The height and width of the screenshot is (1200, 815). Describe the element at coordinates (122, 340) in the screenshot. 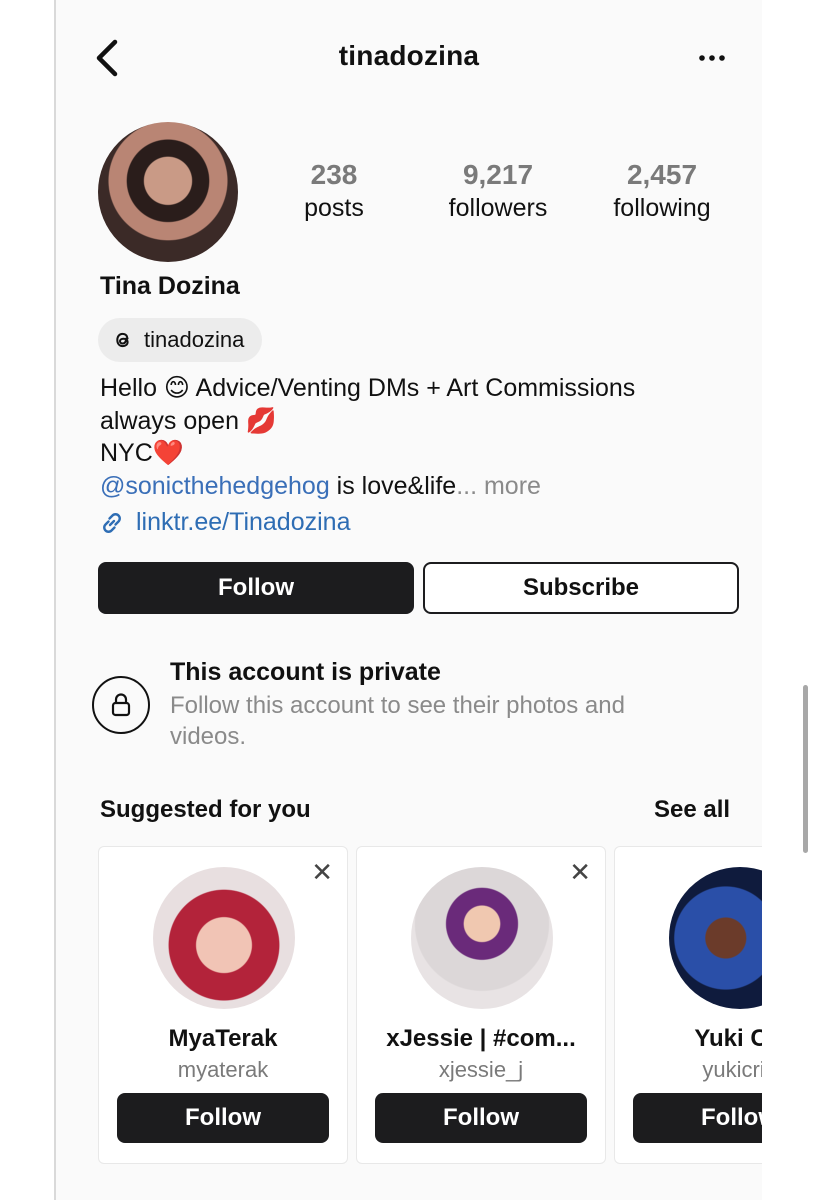

I see `threads-icon` at that location.